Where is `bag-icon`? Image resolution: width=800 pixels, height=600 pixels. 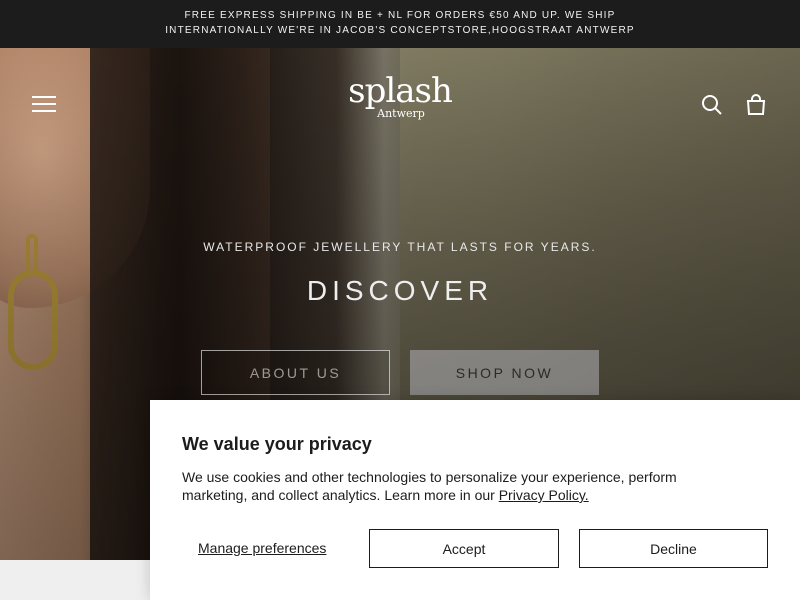
bag-icon is located at coordinates (756, 105).